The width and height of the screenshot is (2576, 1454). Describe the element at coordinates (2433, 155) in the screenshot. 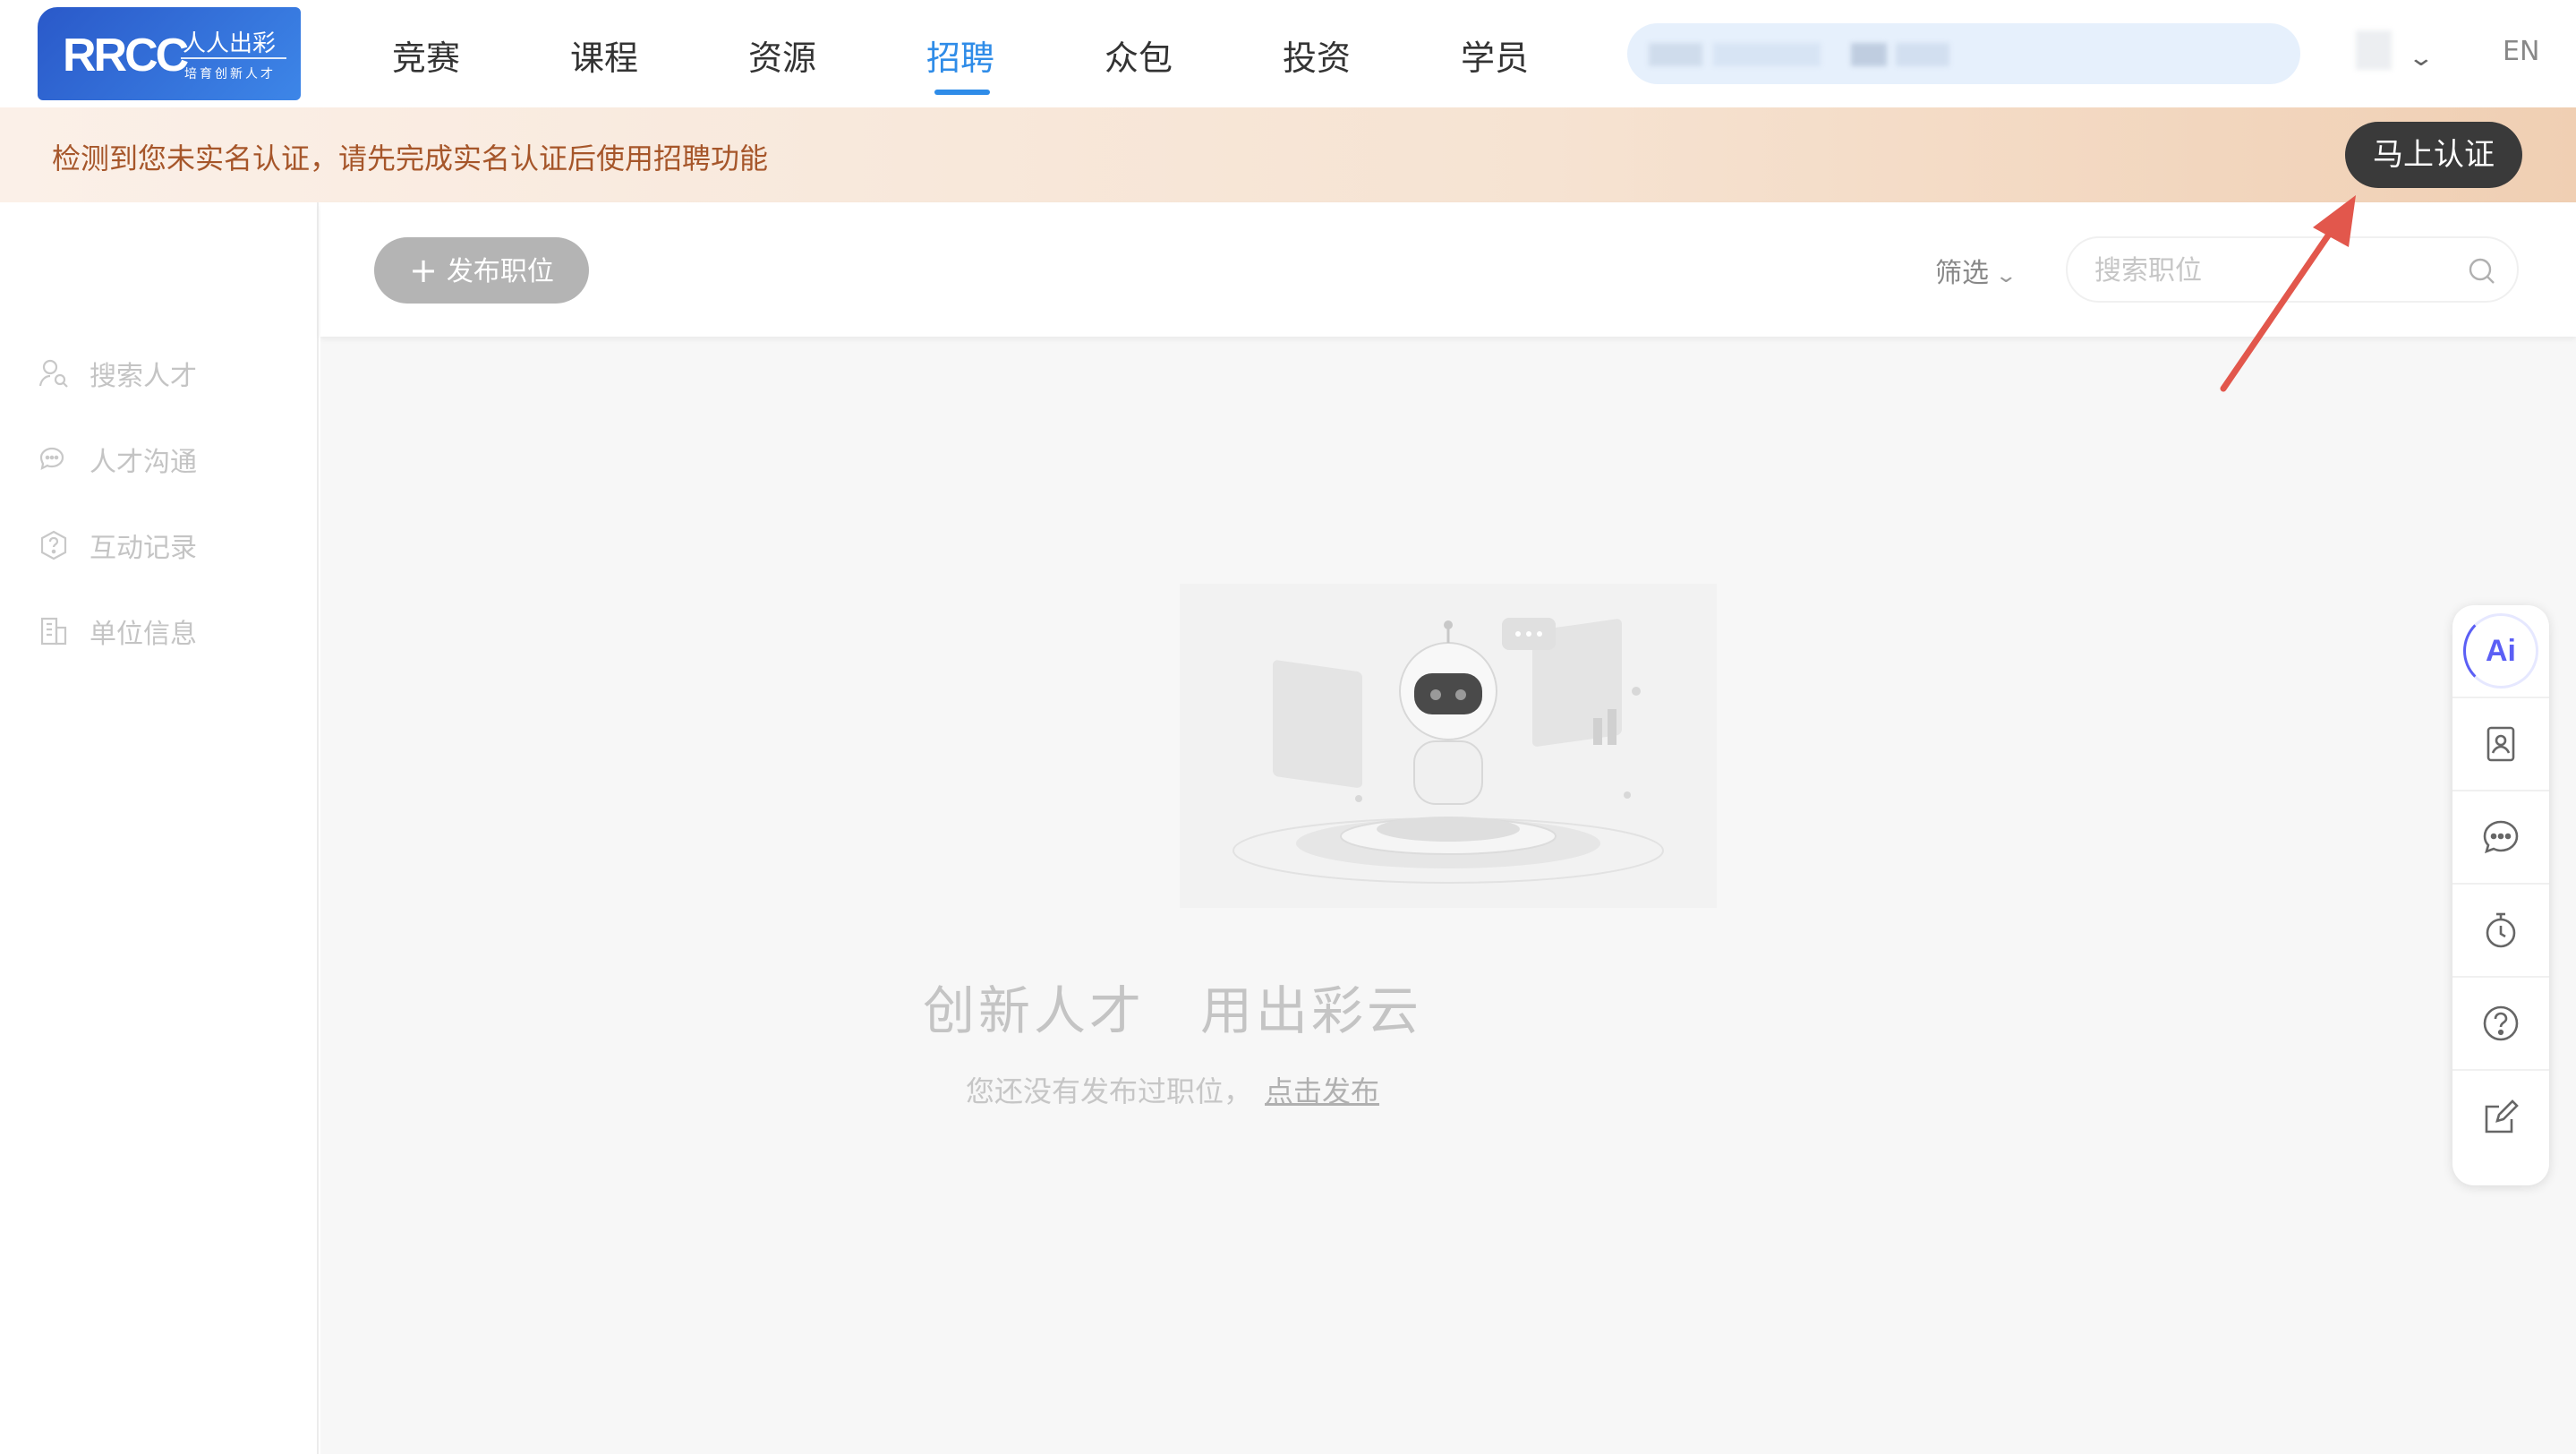

I see `verify-now-button: 马上认证` at that location.